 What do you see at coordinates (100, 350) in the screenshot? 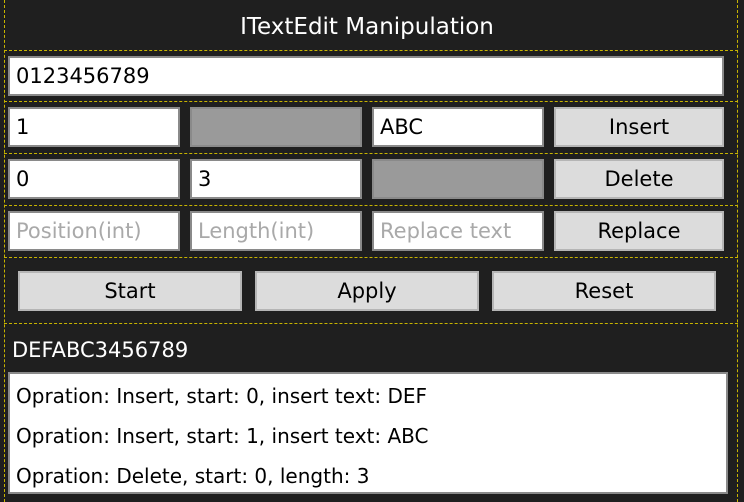
I see `result-text: DEFABC3456789` at bounding box center [100, 350].